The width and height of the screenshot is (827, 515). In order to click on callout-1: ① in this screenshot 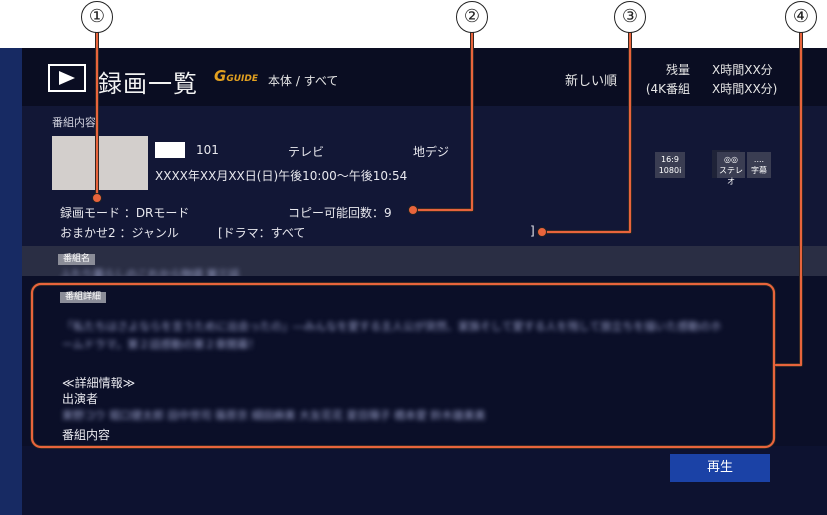, I will do `click(97, 17)`.